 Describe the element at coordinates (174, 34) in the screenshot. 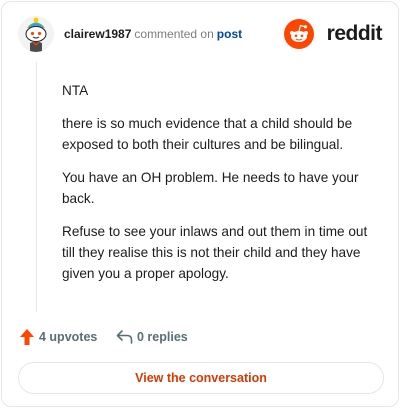

I see `action-text: commented on` at that location.